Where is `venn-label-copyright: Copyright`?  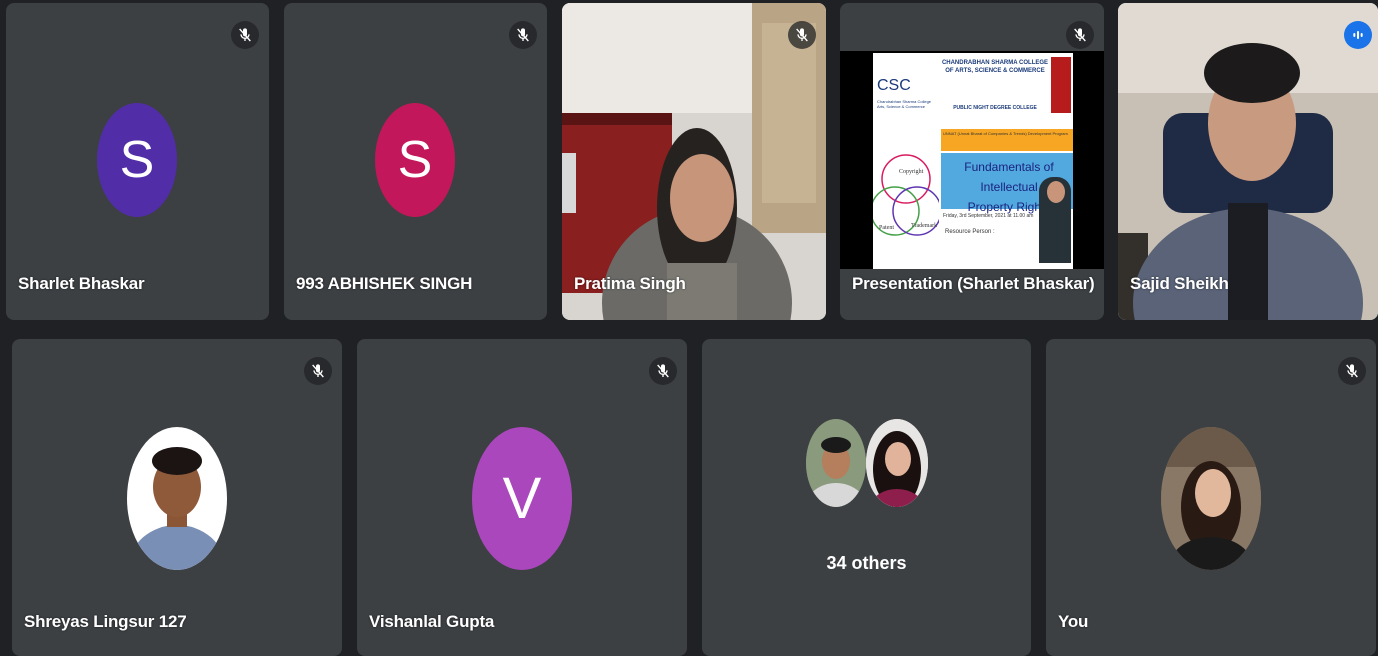
venn-label-copyright: Copyright is located at coordinates (911, 172).